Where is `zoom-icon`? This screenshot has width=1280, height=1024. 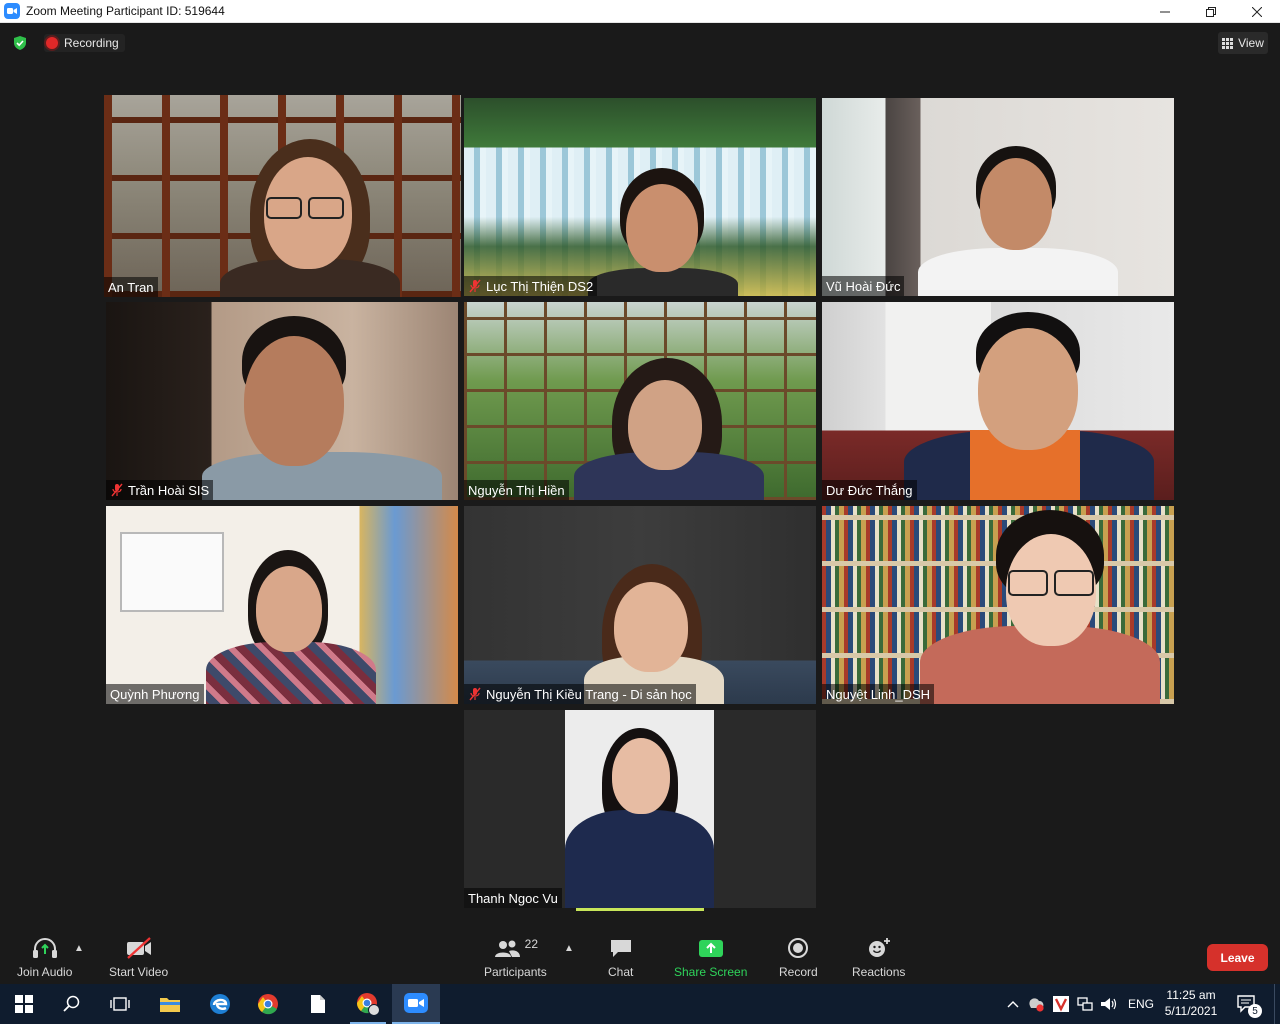
zoom-icon is located at coordinates (416, 1004).